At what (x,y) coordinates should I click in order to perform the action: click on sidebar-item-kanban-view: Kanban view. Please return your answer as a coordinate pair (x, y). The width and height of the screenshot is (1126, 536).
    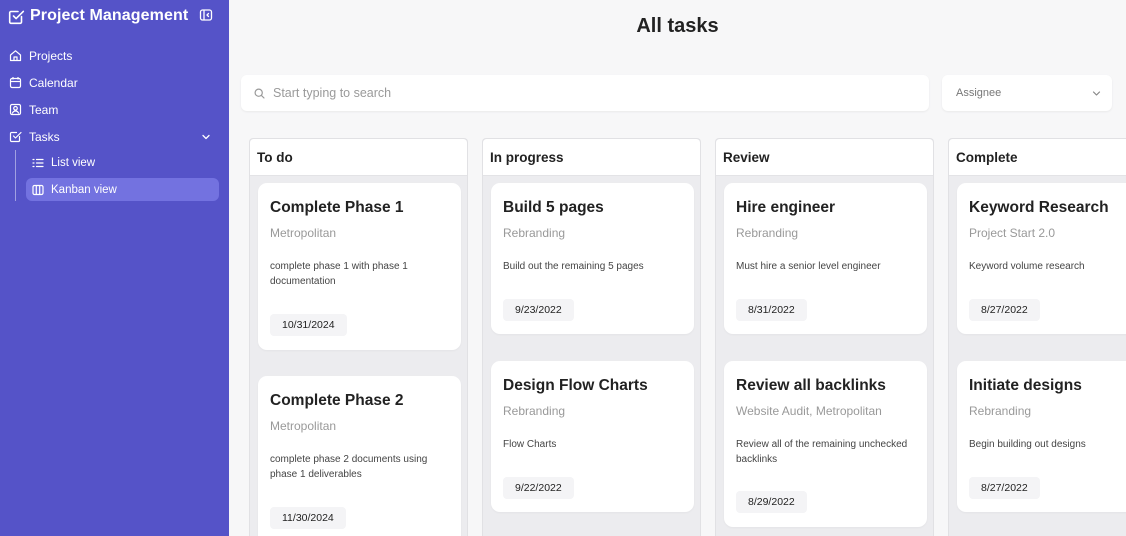
    Looking at the image, I should click on (122, 189).